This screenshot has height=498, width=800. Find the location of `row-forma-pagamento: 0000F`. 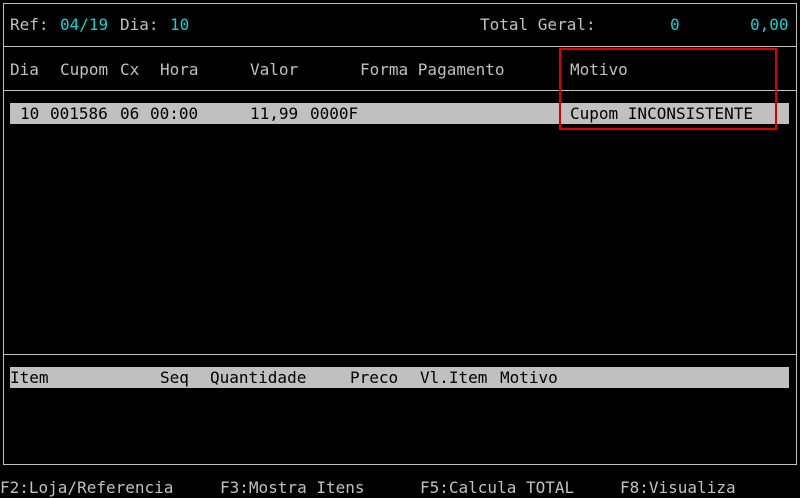

row-forma-pagamento: 0000F is located at coordinates (334, 113).